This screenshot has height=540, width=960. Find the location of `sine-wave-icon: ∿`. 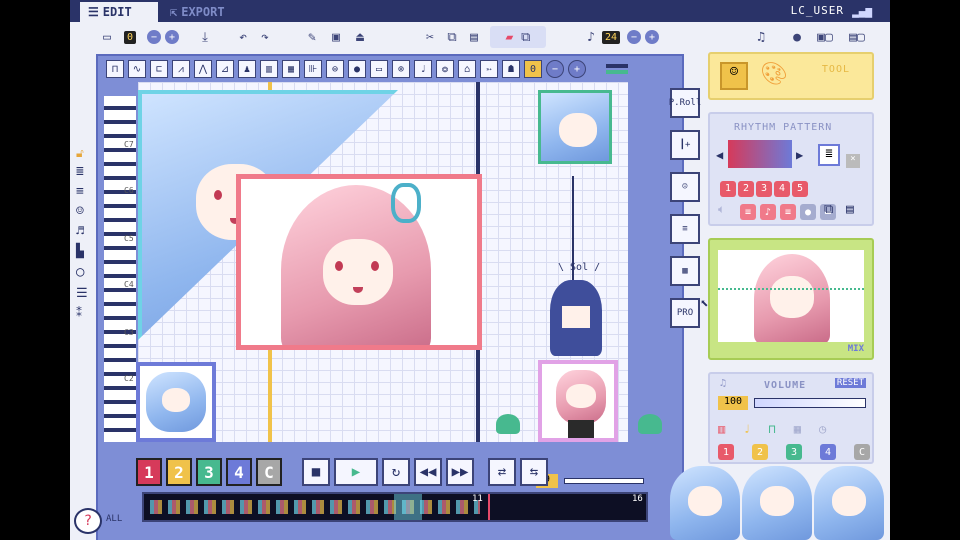

sine-wave-icon: ∿ is located at coordinates (137, 69).